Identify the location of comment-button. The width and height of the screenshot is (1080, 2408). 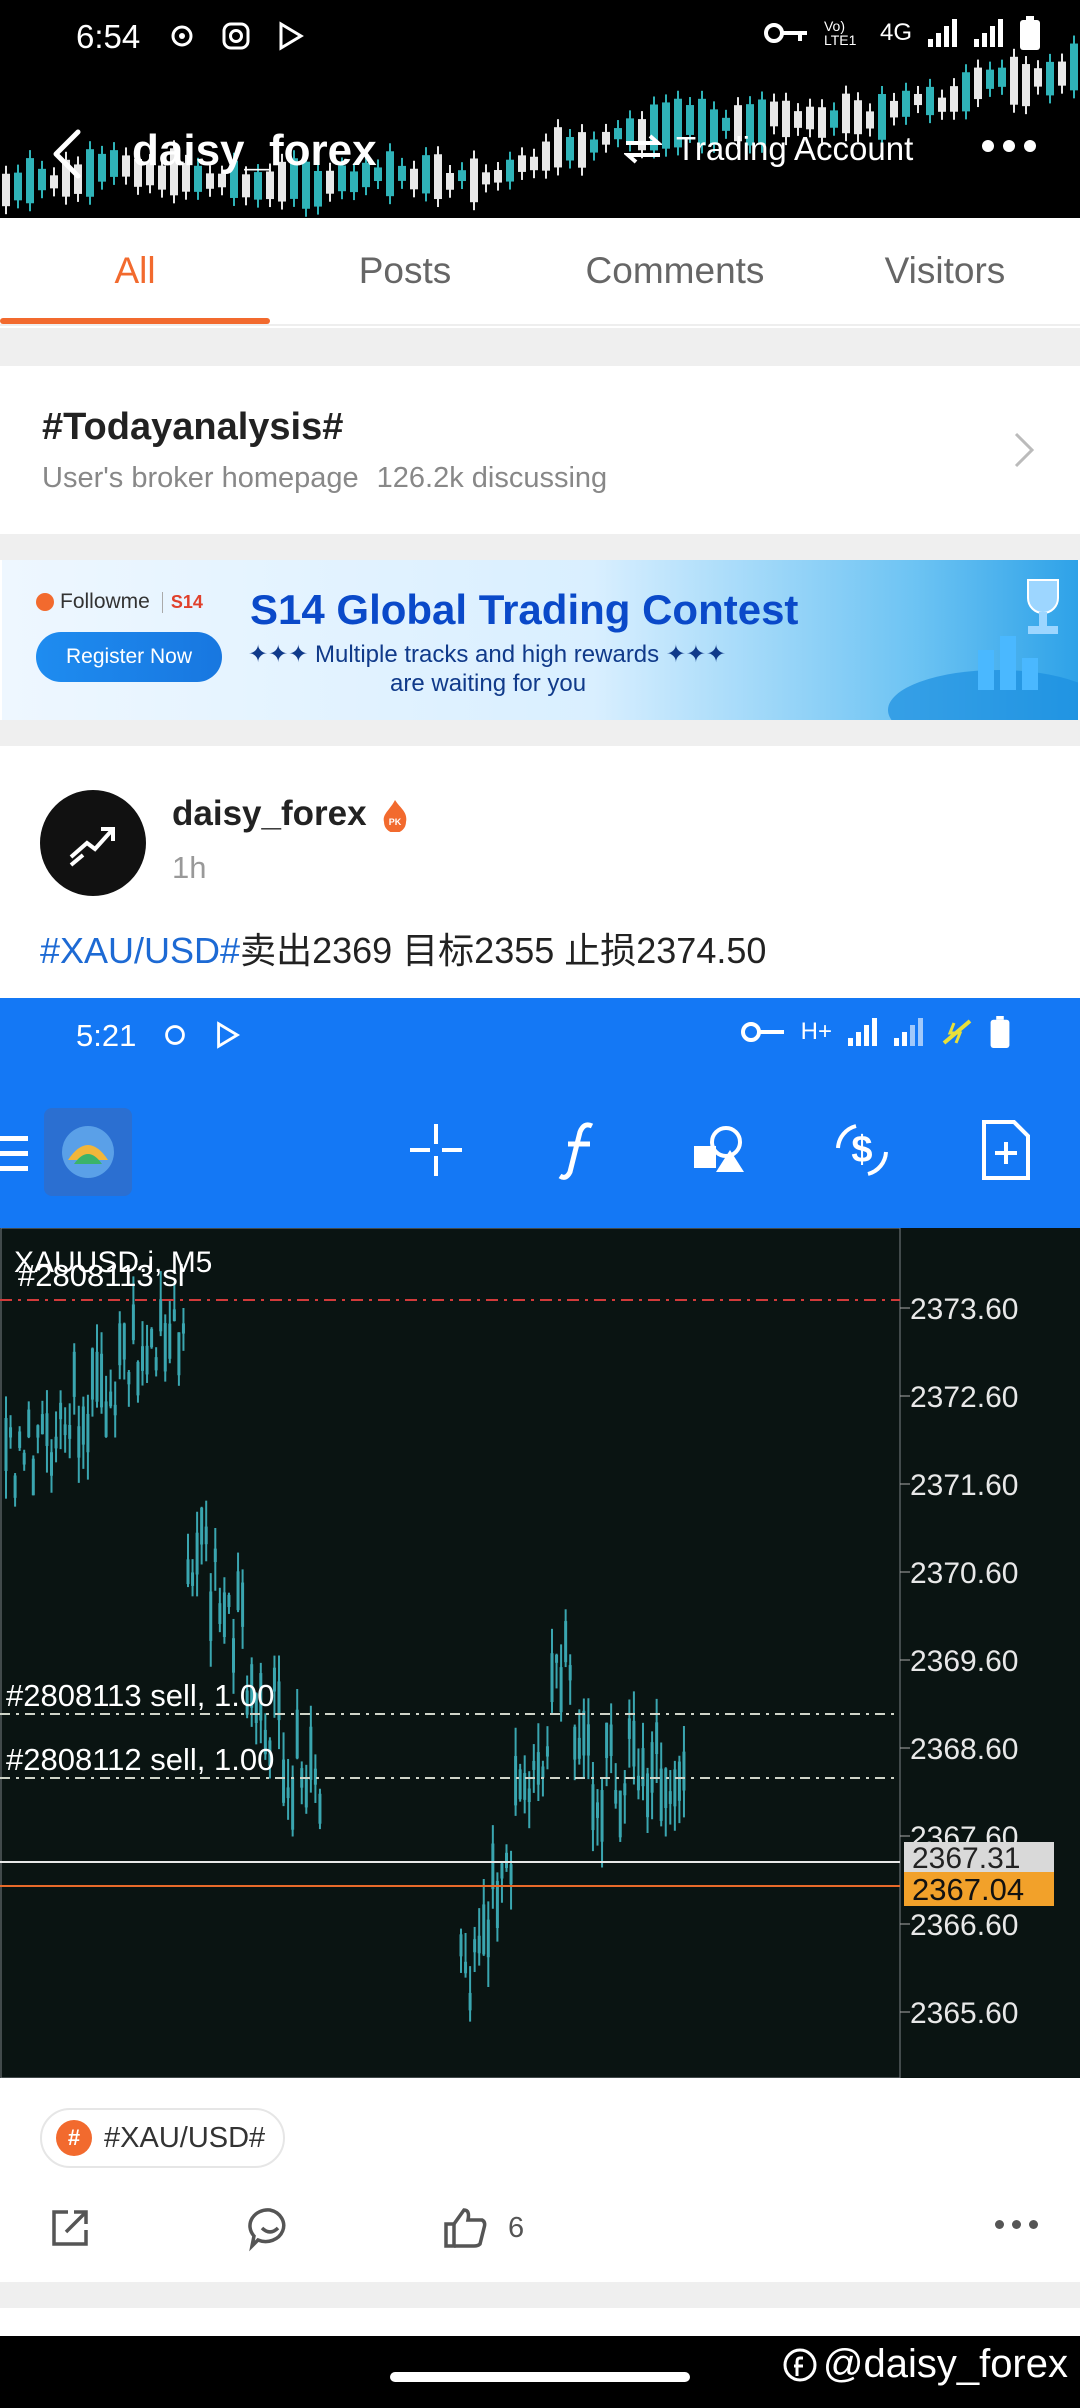
(270, 2228).